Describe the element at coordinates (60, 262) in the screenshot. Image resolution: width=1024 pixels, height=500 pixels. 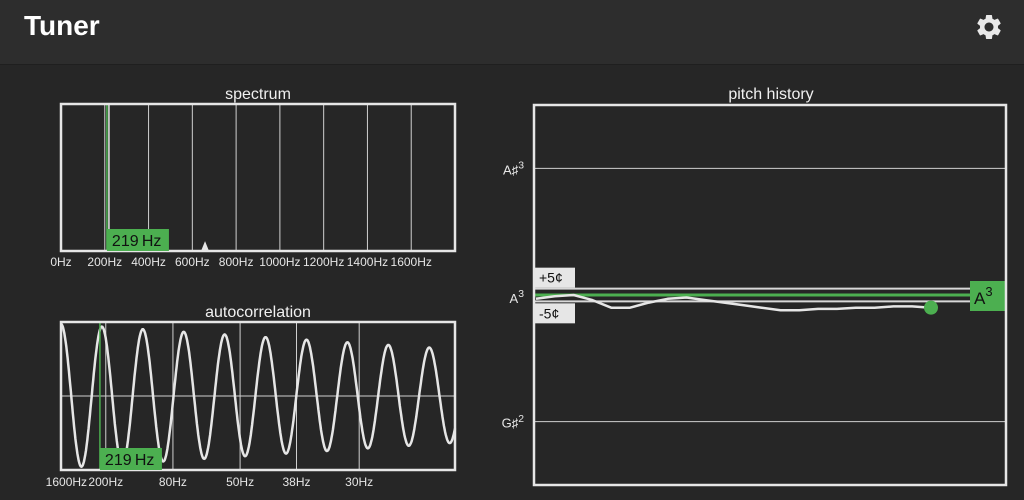
I see `spectrum-x-tick: 0Hz` at that location.